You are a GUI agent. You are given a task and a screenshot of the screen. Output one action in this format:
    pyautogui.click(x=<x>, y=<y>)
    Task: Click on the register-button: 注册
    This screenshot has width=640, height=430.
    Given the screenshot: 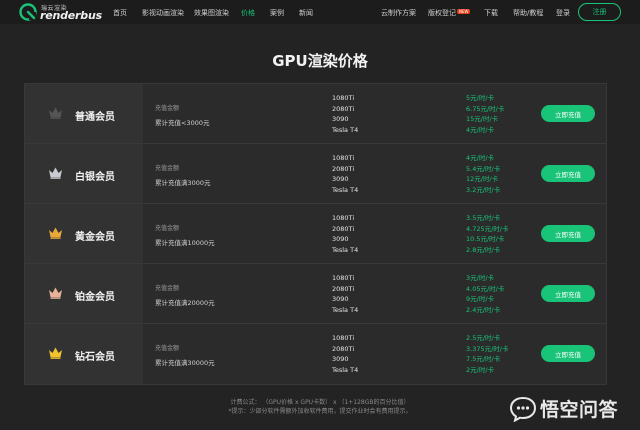 What is the action you would take?
    pyautogui.click(x=599, y=12)
    